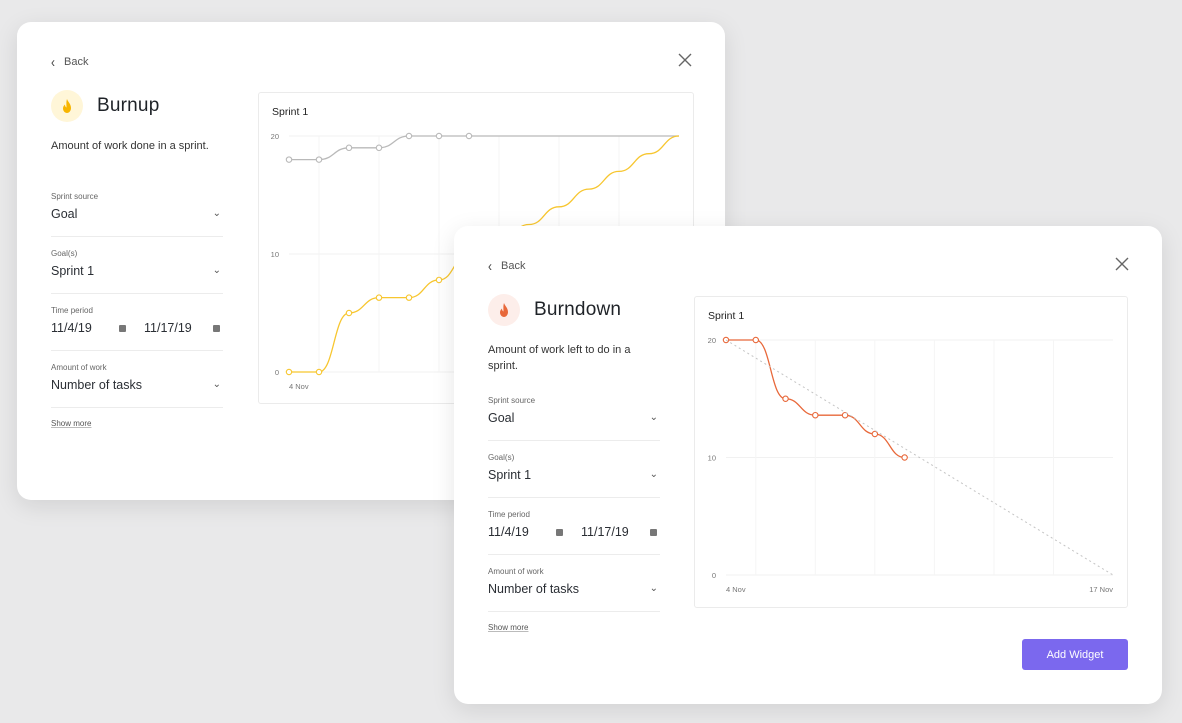 Image resolution: width=1182 pixels, height=723 pixels. What do you see at coordinates (1075, 654) in the screenshot?
I see `add-widget-button: Add Widget` at bounding box center [1075, 654].